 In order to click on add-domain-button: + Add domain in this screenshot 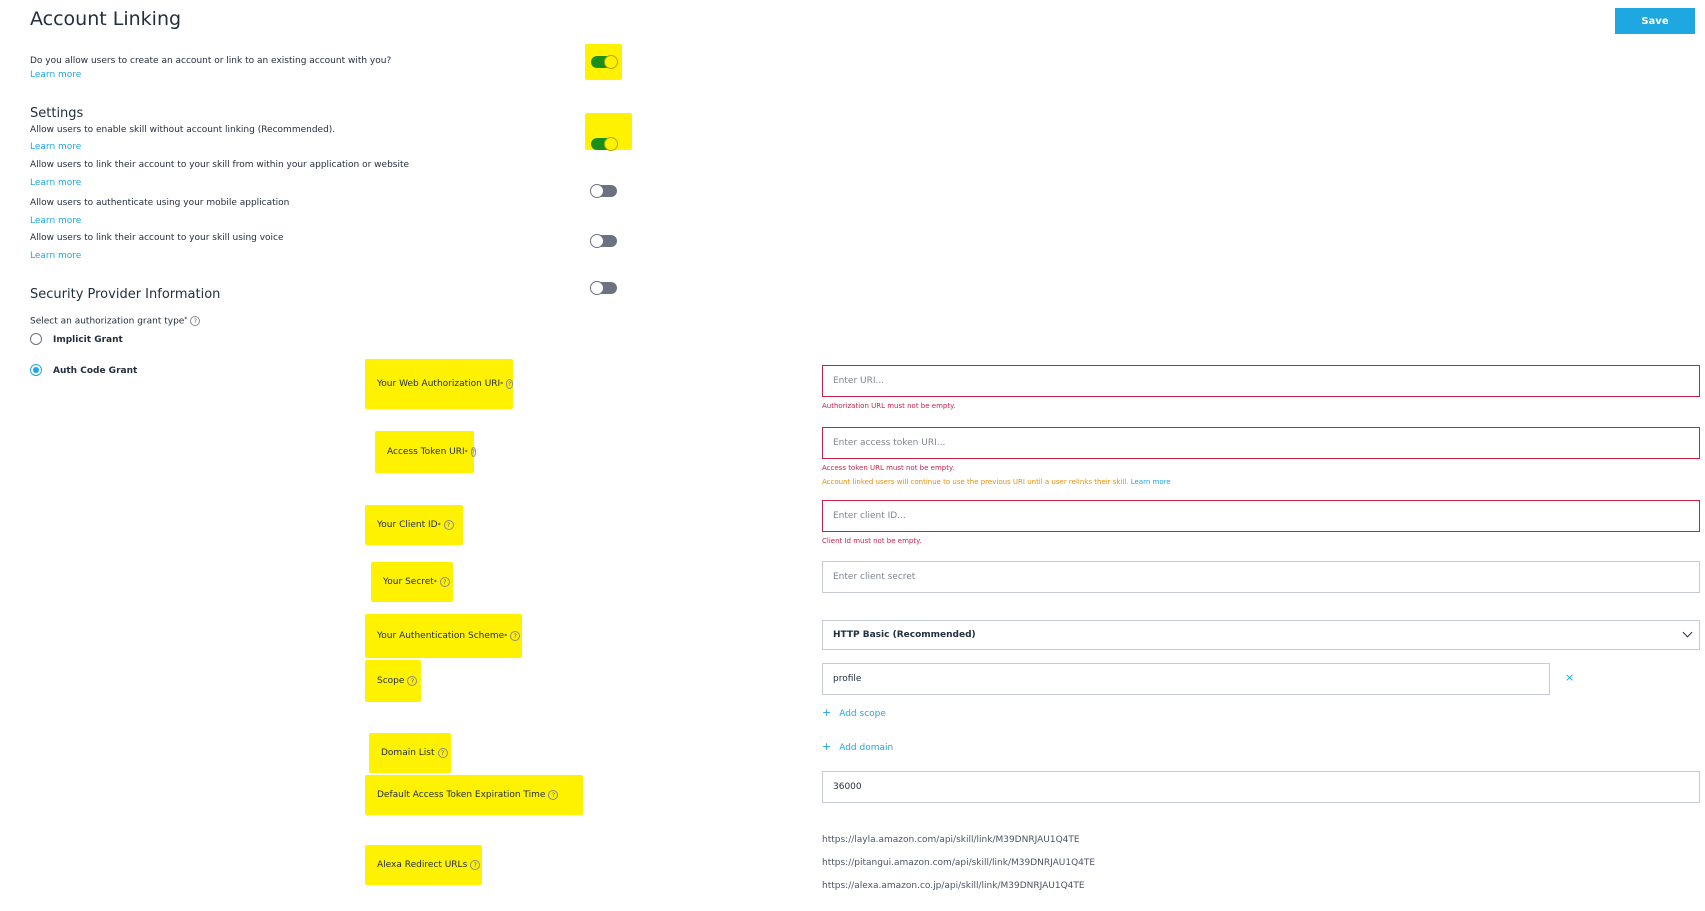, I will do `click(857, 746)`.